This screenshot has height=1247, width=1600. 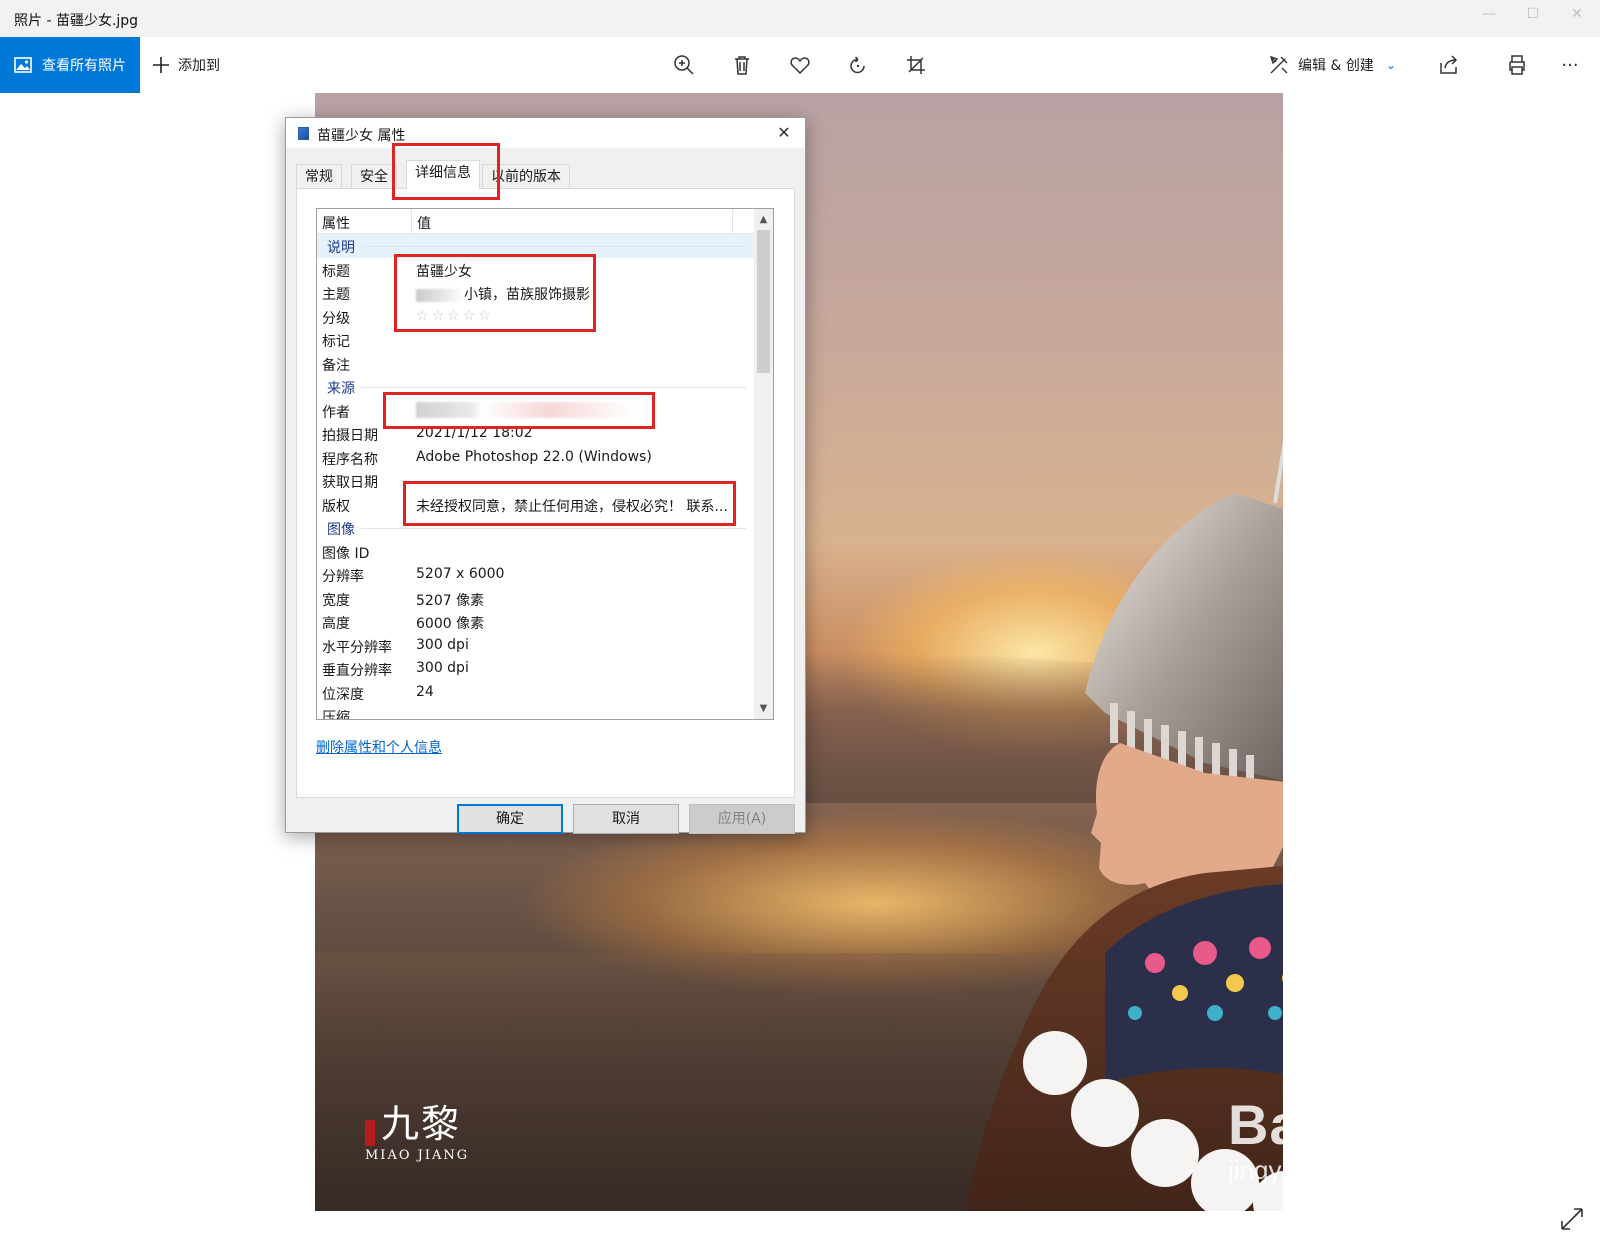 What do you see at coordinates (474, 433) in the screenshot?
I see `property-value: 2021/1/12 18:02` at bounding box center [474, 433].